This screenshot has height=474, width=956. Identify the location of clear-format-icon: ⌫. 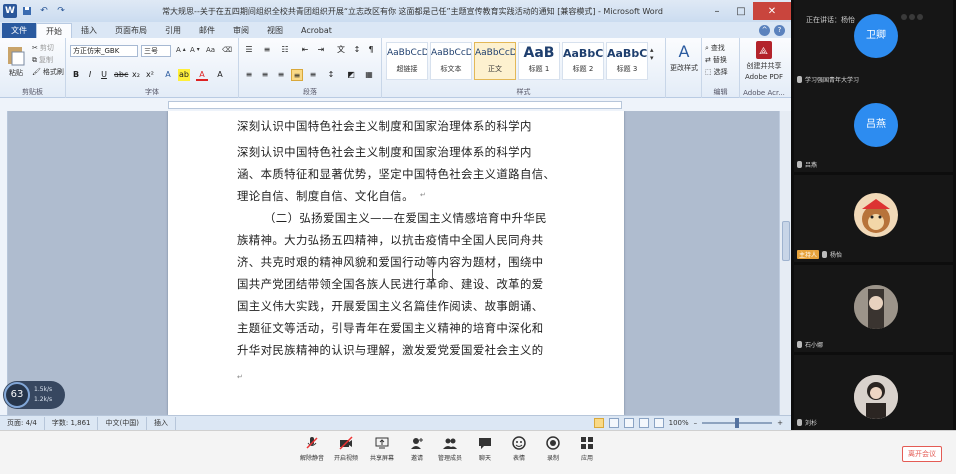
(227, 50).